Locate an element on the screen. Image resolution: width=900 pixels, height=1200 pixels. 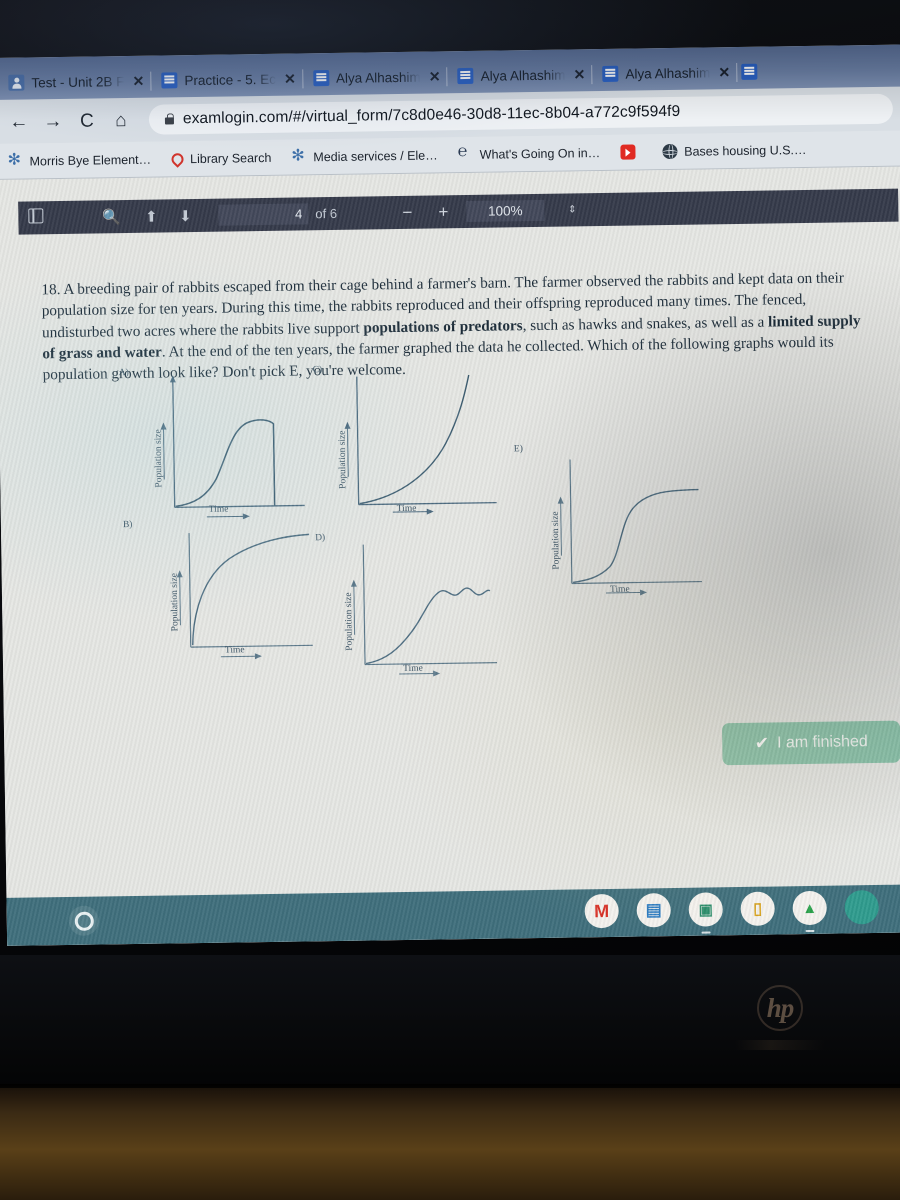
graph-a-xlabel: Time is located at coordinates (218, 509).